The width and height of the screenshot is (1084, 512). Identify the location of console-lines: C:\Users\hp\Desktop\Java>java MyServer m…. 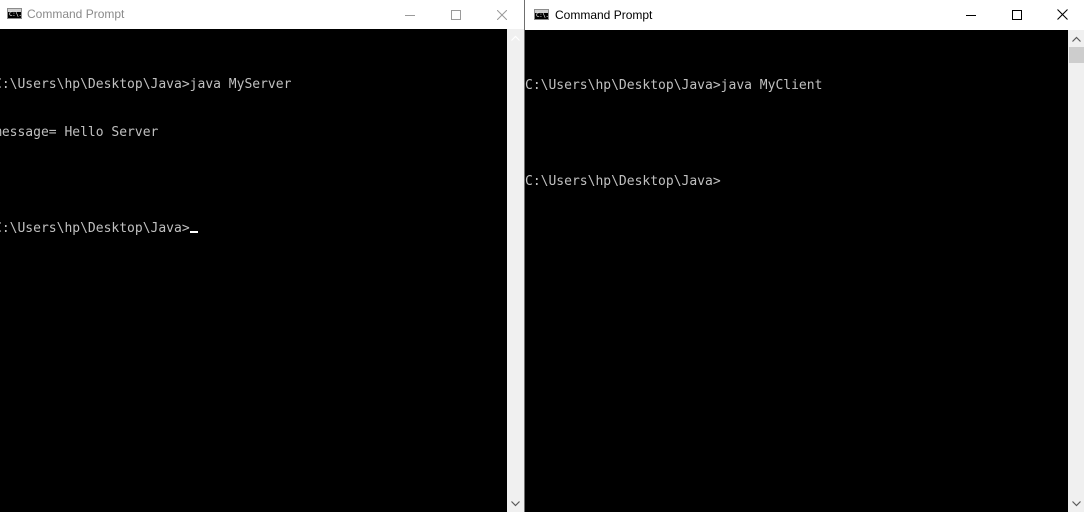
(145, 157).